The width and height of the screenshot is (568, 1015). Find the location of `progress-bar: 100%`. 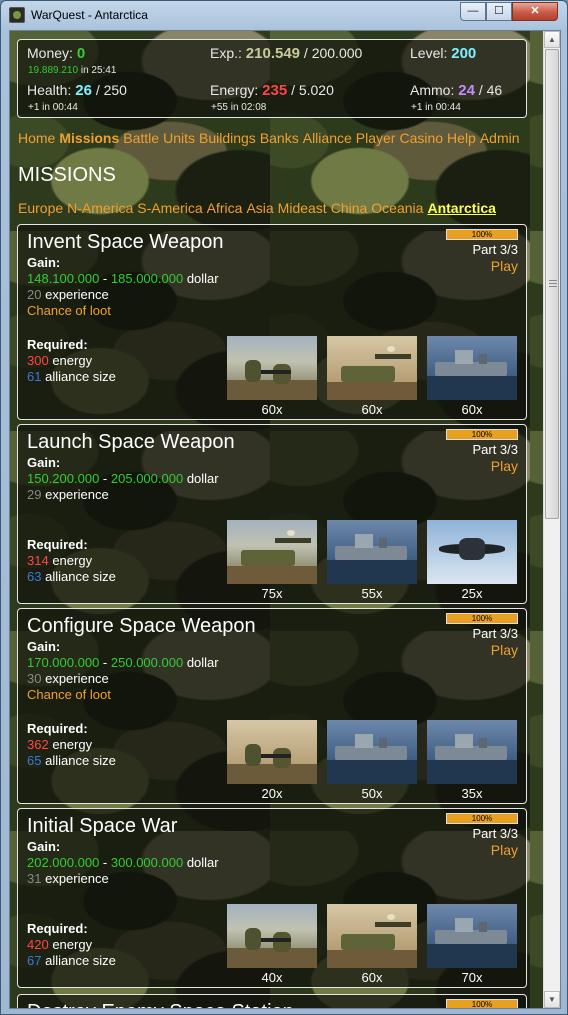

progress-bar: 100% is located at coordinates (482, 618).